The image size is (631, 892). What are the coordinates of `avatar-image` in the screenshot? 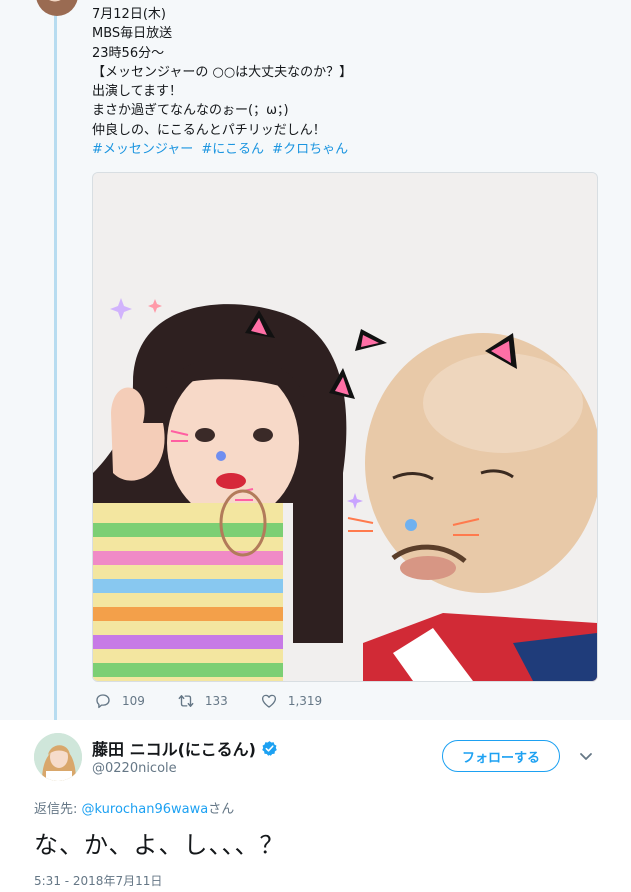 It's located at (58, 757).